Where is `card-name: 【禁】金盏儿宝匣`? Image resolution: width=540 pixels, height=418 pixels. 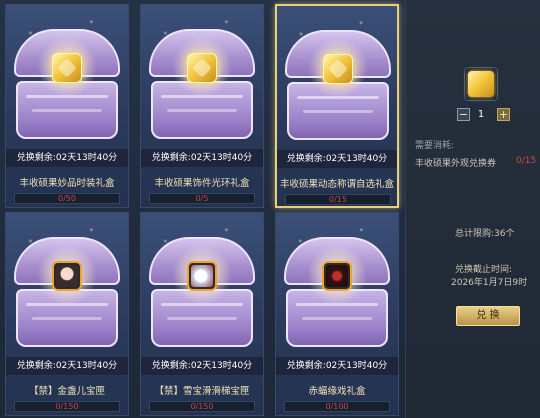 card-name: 【禁】金盏儿宝匣 is located at coordinates (66, 391).